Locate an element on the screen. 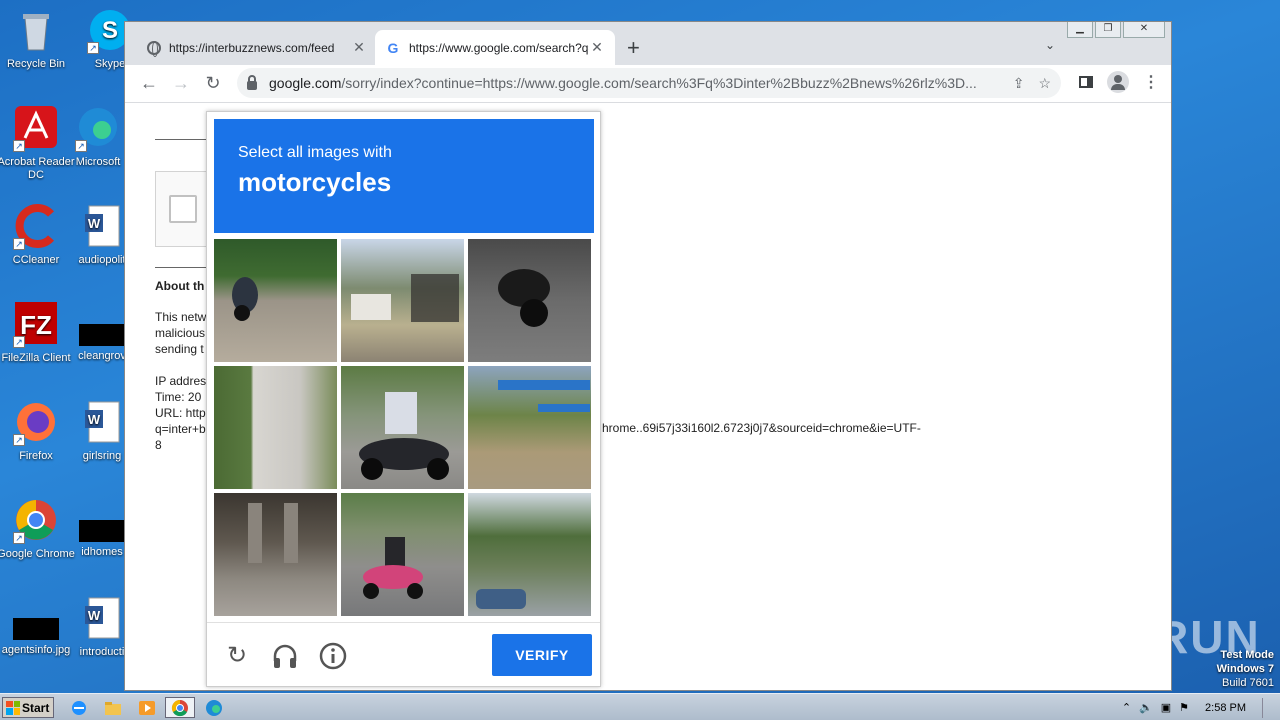 This screenshot has width=1280, height=720. para-line: This netw is located at coordinates (181, 317).